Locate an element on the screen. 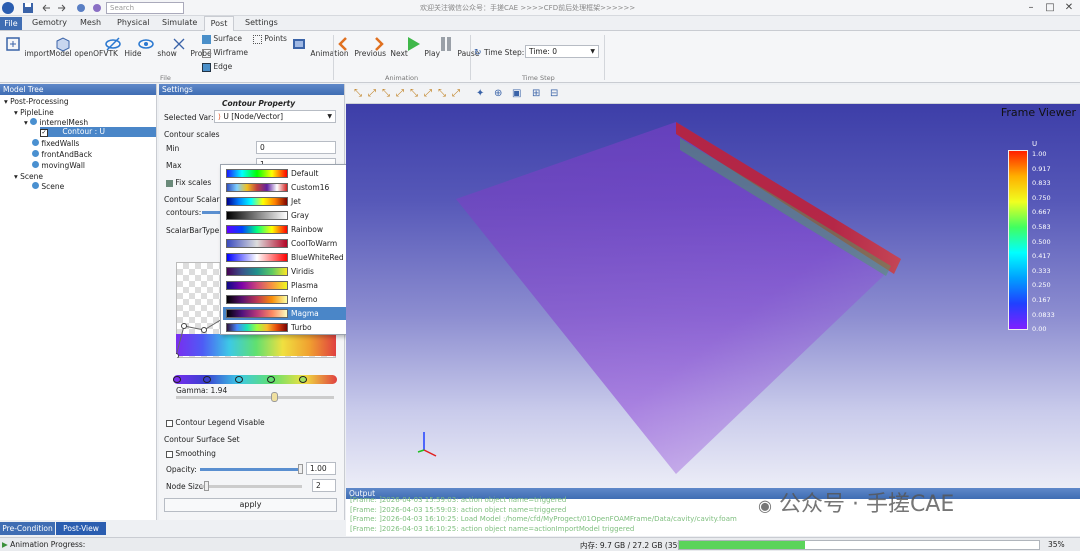  node-size-slider-handle is located at coordinates (206, 486).